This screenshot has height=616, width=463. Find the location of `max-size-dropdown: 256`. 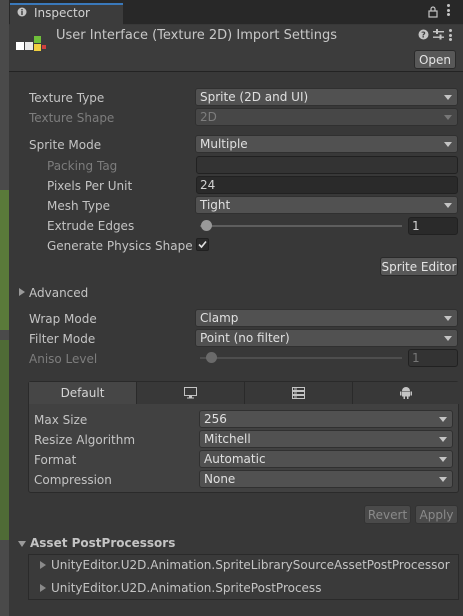

max-size-dropdown: 256 is located at coordinates (326, 419).